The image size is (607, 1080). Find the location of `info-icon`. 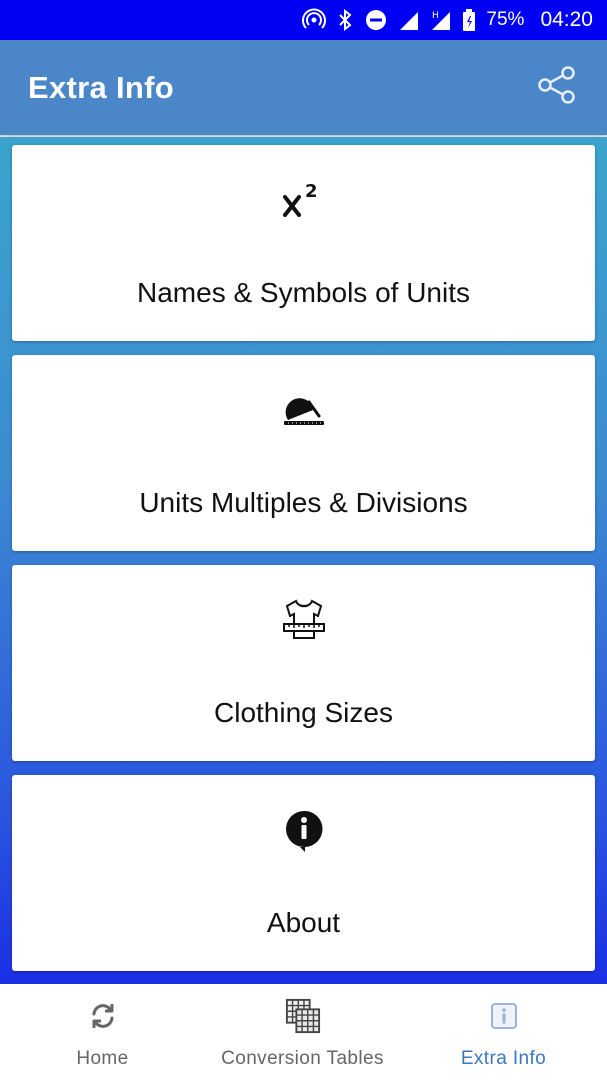

info-icon is located at coordinates (504, 1016).